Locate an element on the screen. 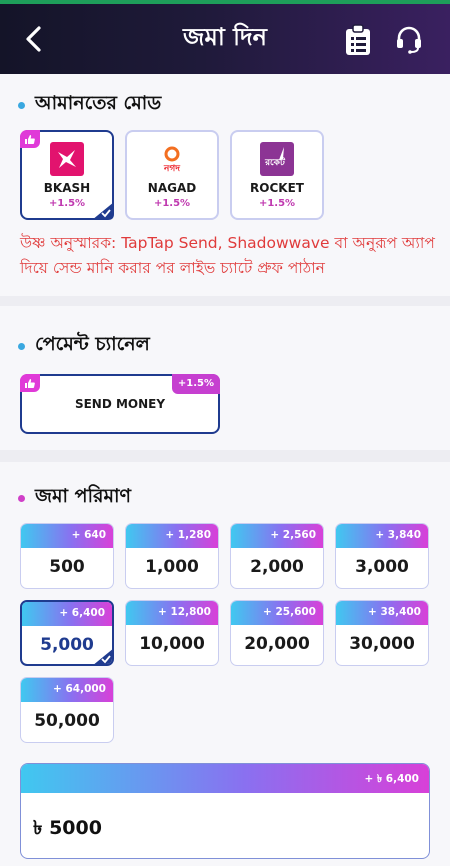 The image size is (450, 866). total-bonus: + ৳ 6,400 is located at coordinates (391, 779).